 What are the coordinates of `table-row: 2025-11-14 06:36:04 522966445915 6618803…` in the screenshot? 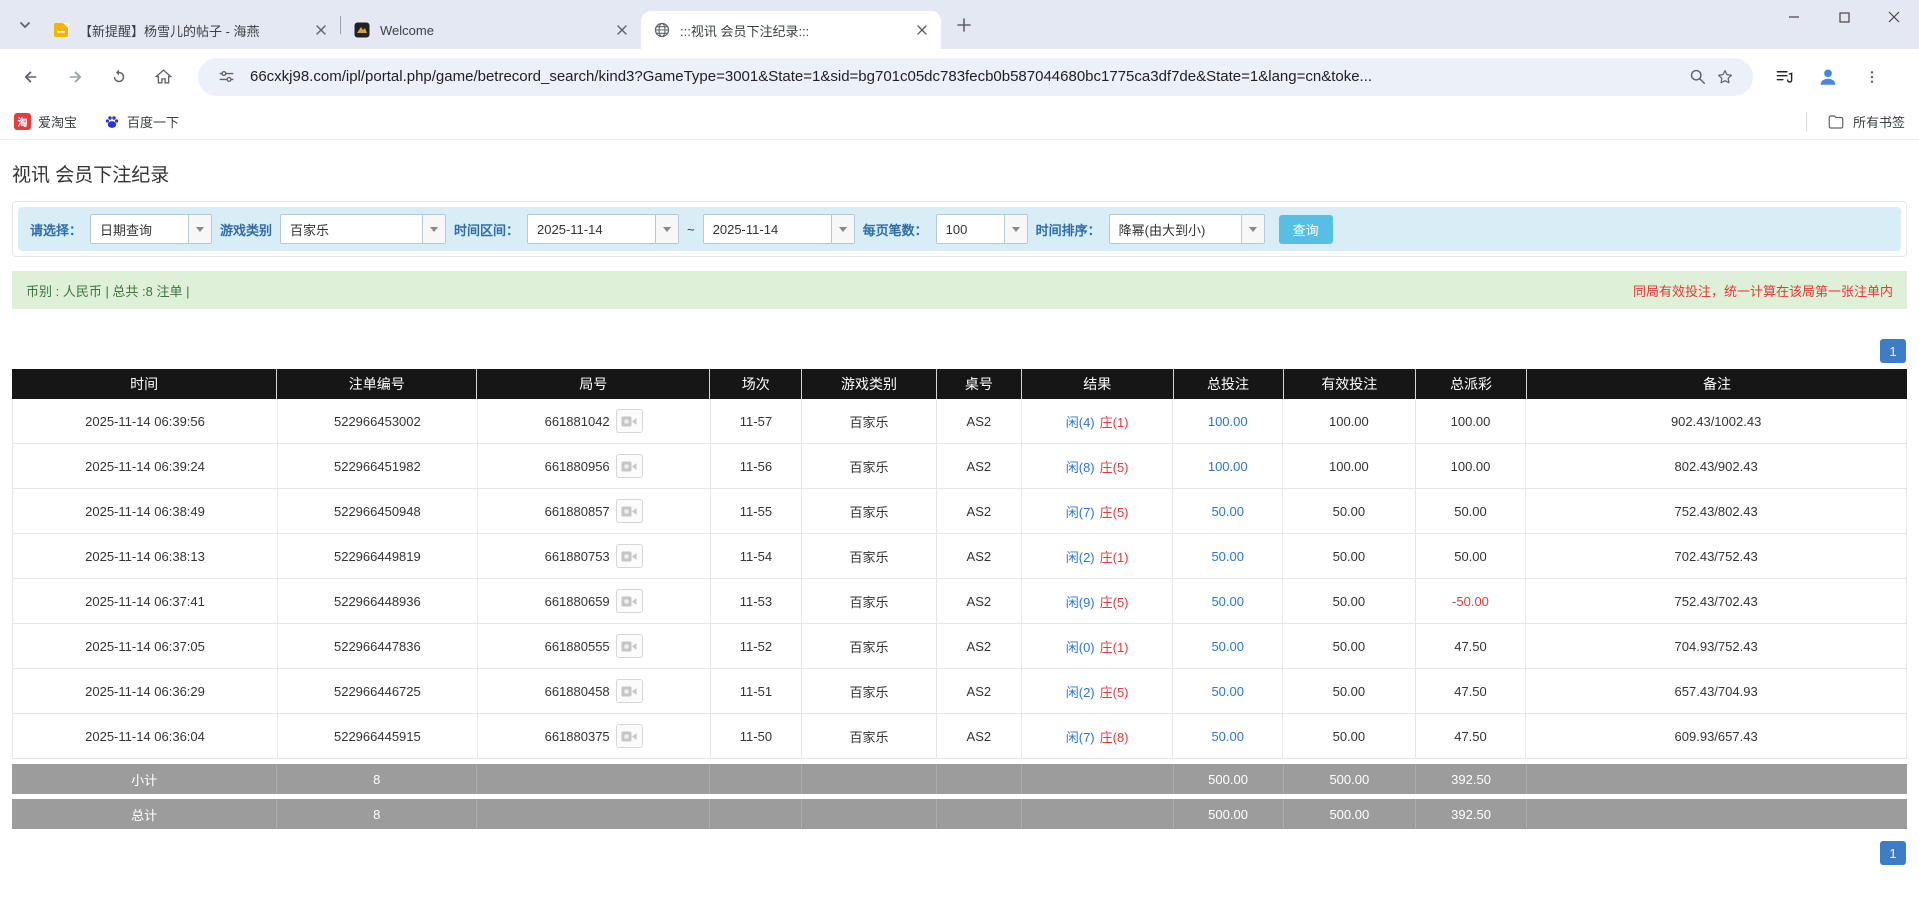 It's located at (959, 736).